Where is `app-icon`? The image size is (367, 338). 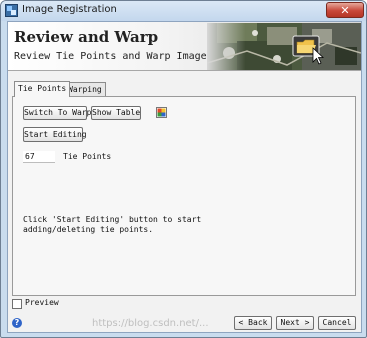
app-icon is located at coordinates (11, 10).